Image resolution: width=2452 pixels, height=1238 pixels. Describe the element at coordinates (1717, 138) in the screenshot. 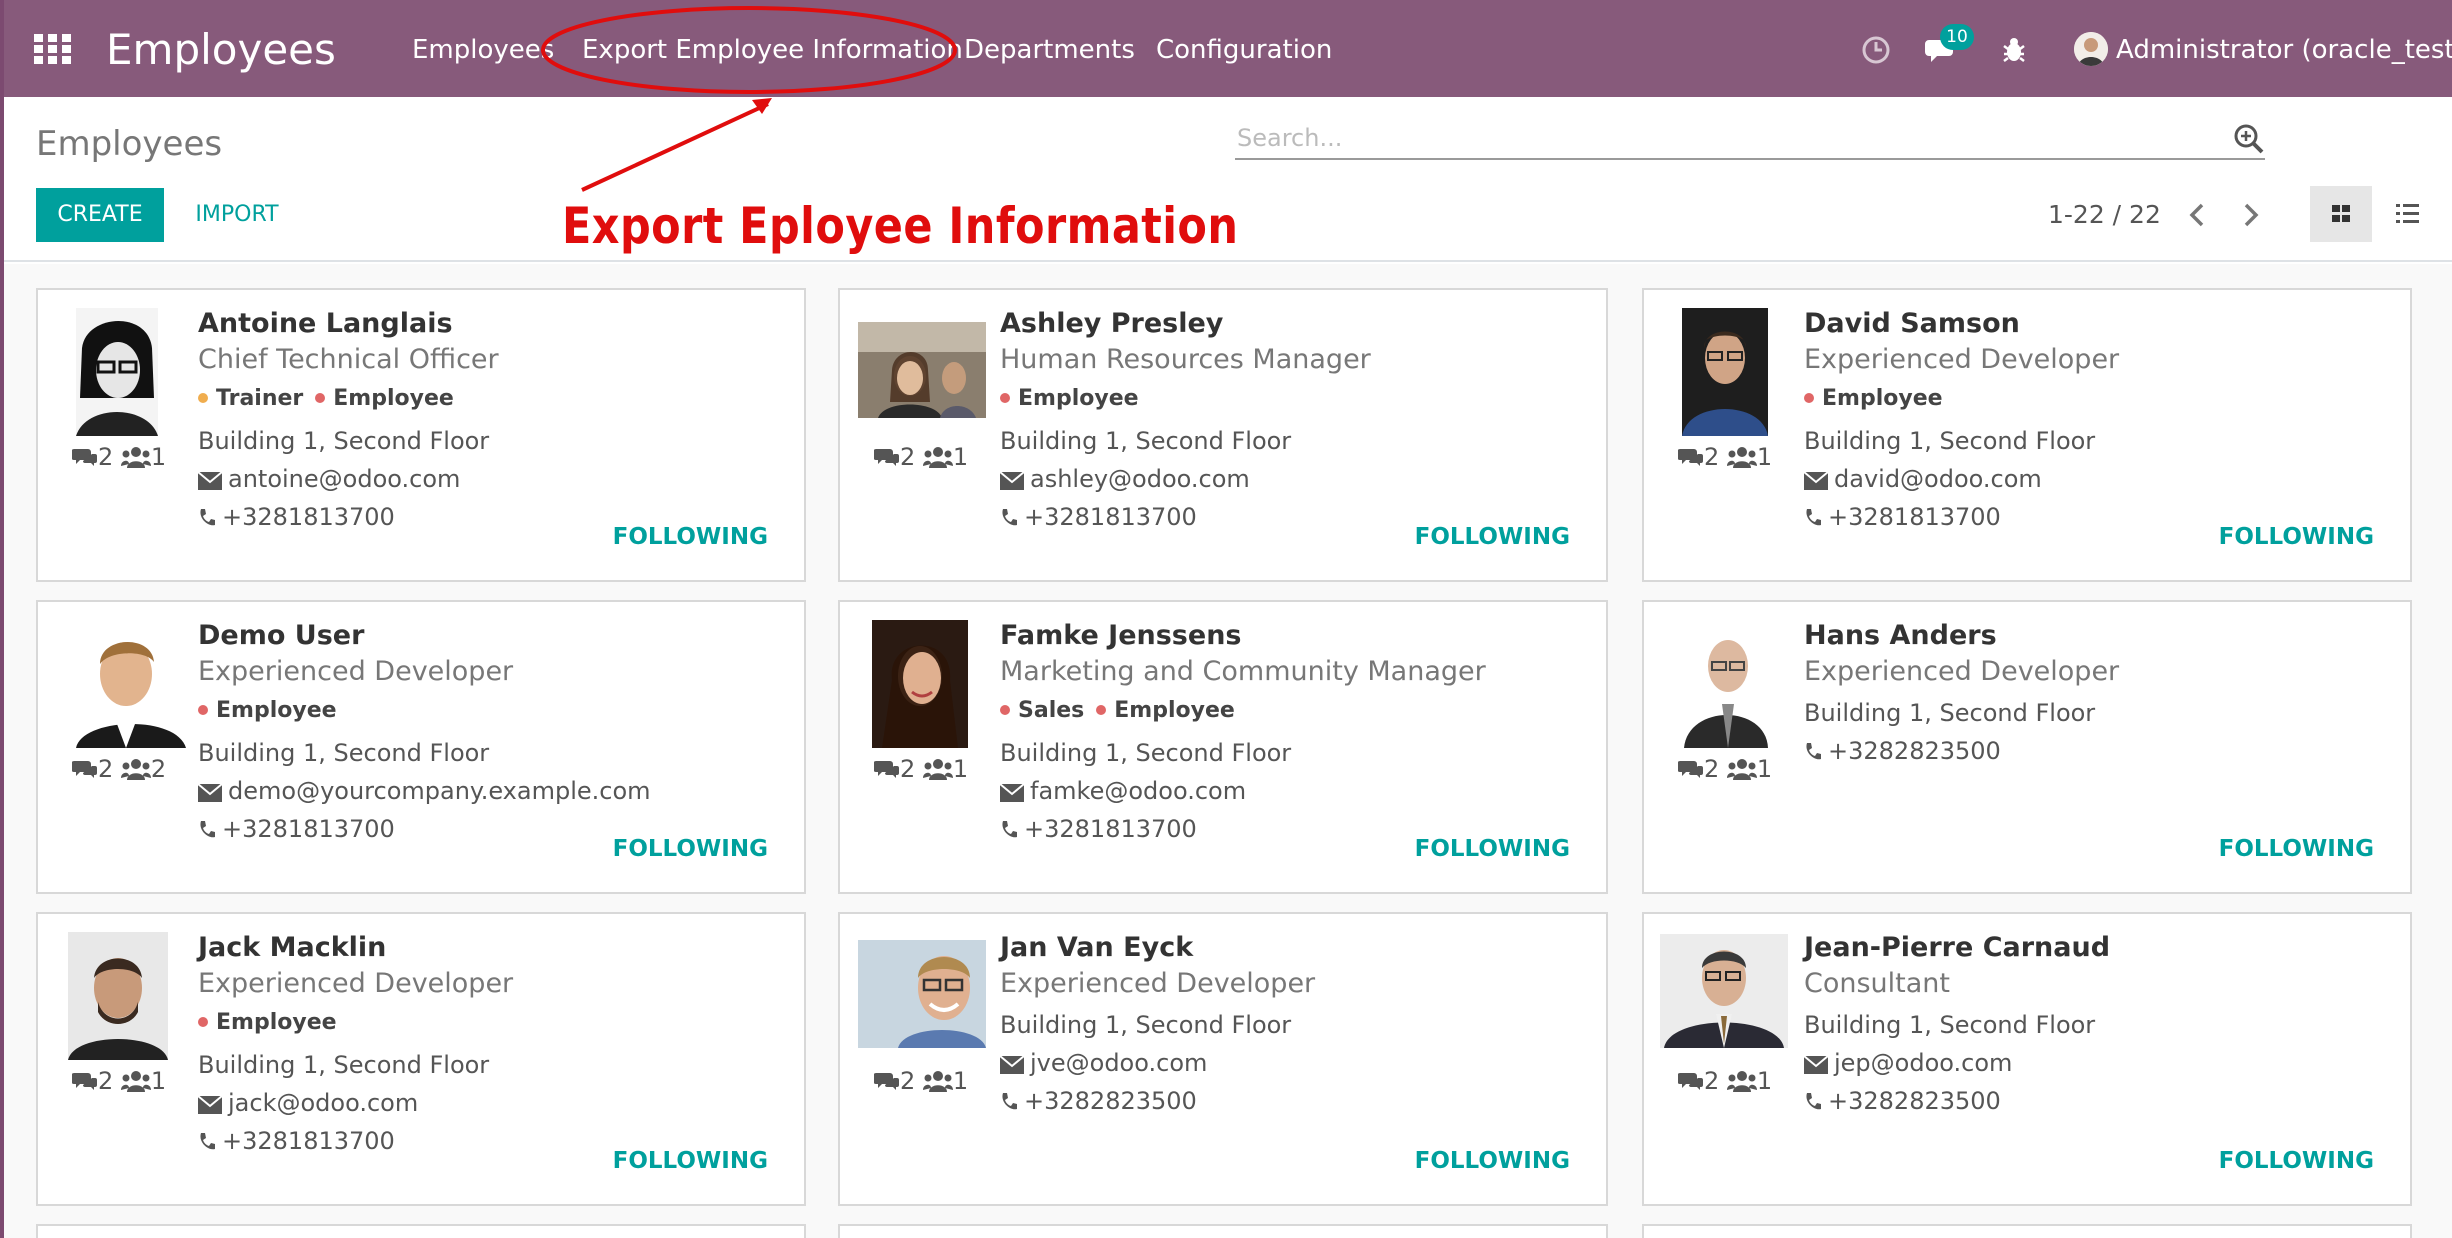

I see `search-input` at that location.